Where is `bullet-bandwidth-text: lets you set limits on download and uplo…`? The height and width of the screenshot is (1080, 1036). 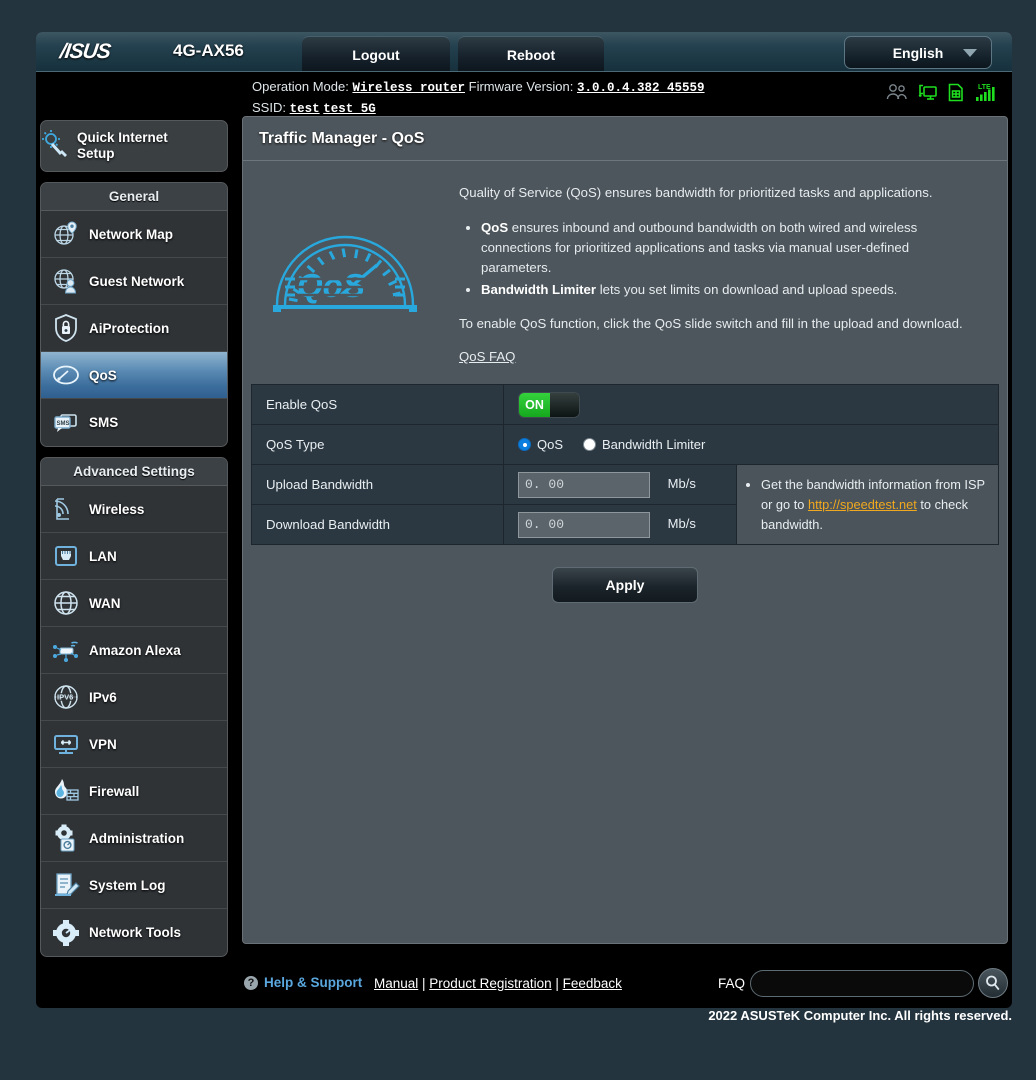 bullet-bandwidth-text: lets you set limits on download and uplo… is located at coordinates (747, 289).